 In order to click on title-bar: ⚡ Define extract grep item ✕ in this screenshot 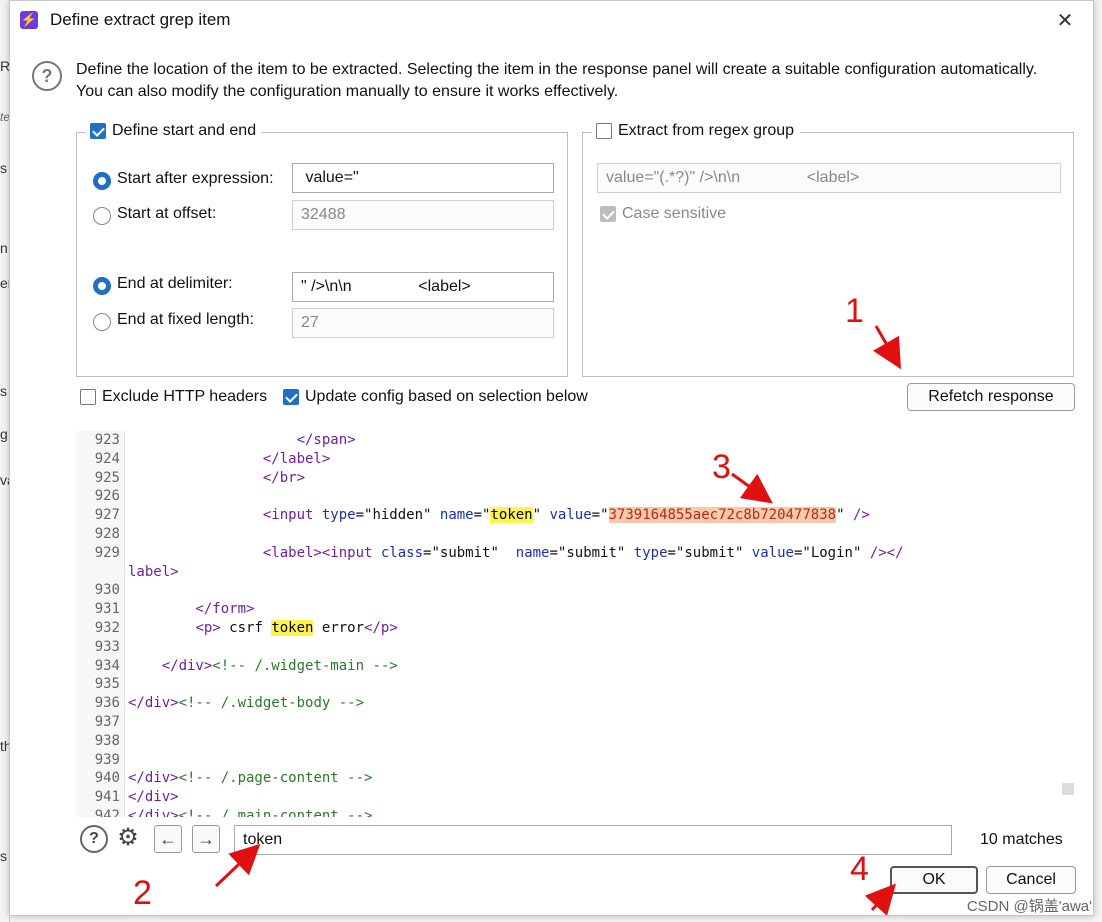, I will do `click(551, 20)`.